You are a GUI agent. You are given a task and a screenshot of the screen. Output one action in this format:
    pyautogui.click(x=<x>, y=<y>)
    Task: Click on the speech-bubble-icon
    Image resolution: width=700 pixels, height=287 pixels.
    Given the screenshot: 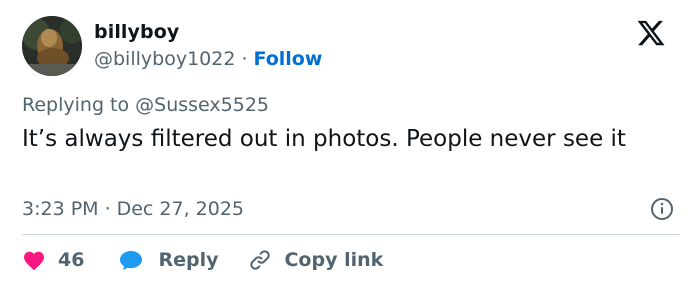 What is the action you would take?
    pyautogui.click(x=131, y=260)
    